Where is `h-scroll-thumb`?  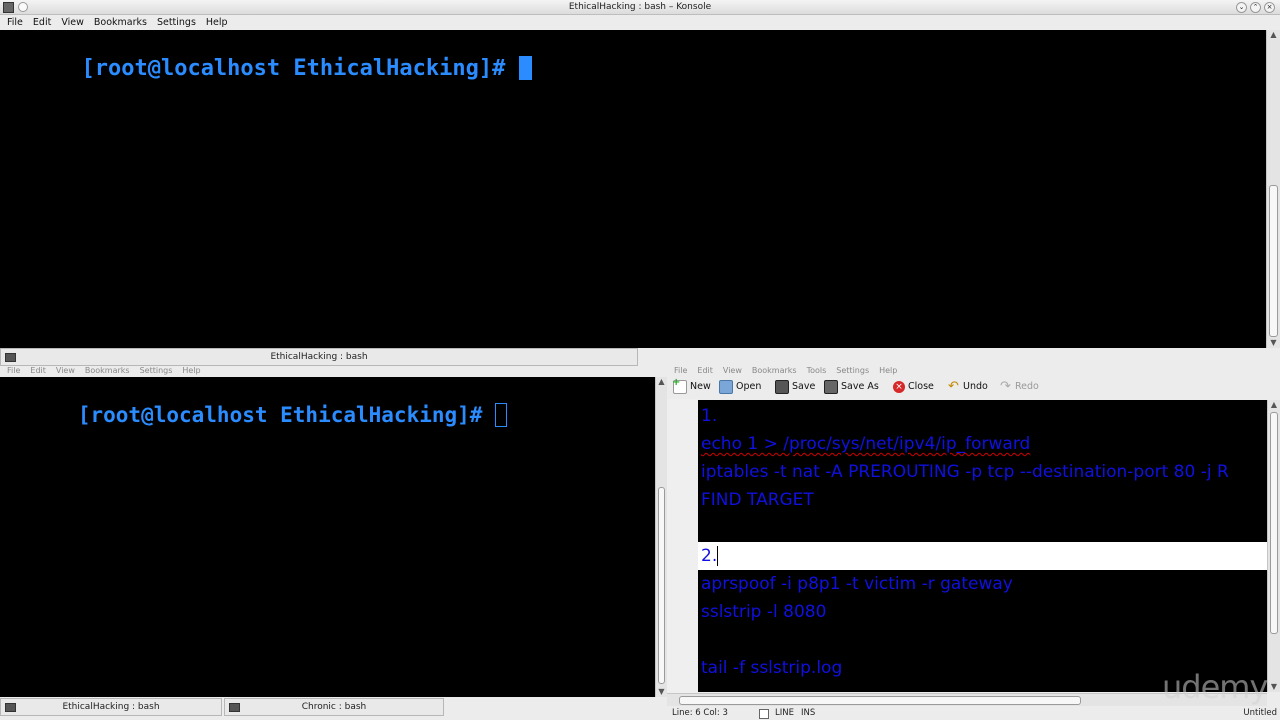 h-scroll-thumb is located at coordinates (880, 700).